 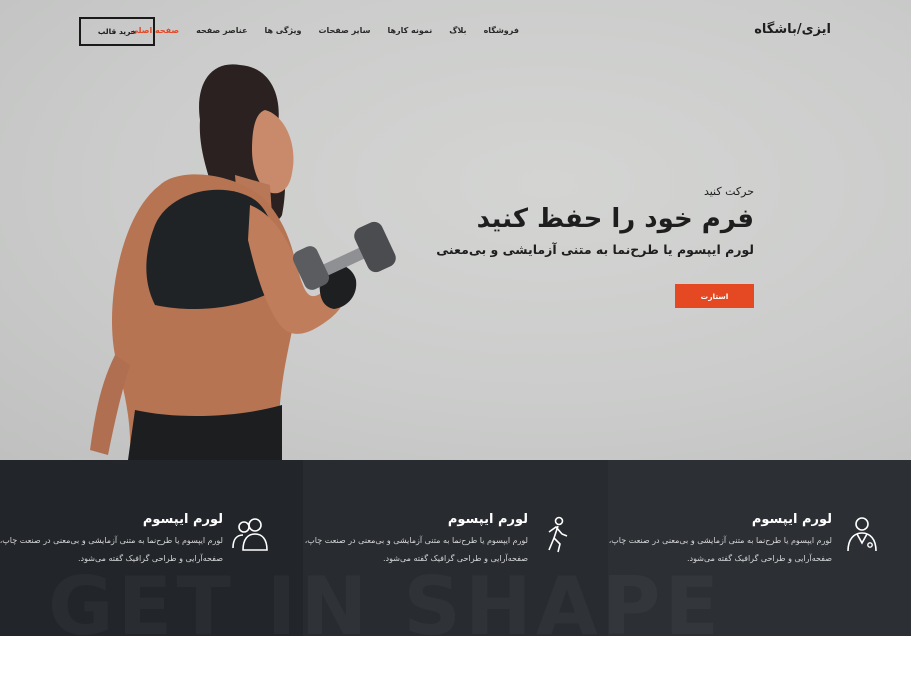 I want to click on nav-item-features: ویژگی ها, so click(x=282, y=30).